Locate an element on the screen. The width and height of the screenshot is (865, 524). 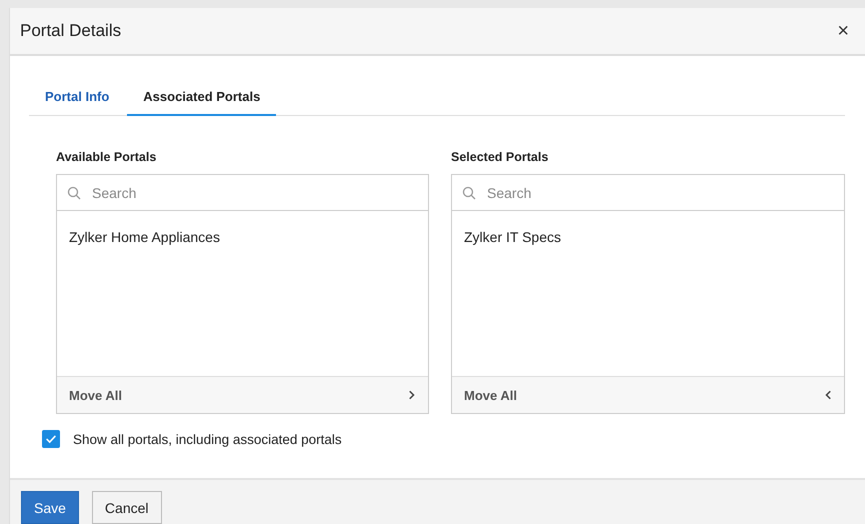
list-item: Zylker Home Appliances is located at coordinates (242, 237).